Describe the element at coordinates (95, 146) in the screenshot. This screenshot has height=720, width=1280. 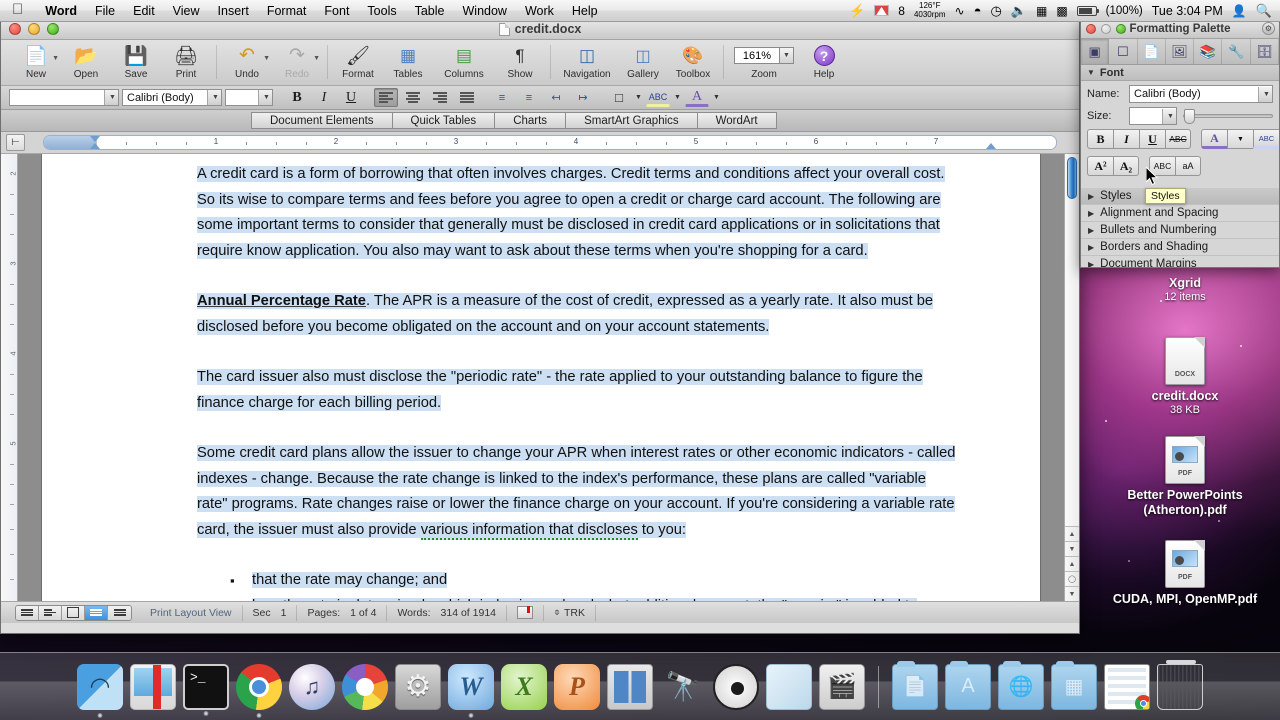
I see `hanging-indent-marker` at that location.